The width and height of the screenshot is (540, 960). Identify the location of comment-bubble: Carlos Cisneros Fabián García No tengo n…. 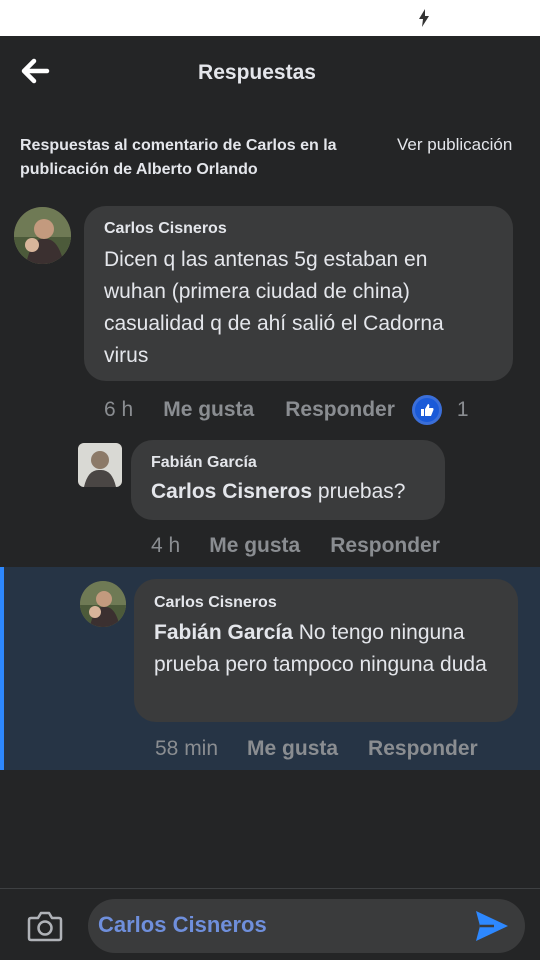
(326, 650).